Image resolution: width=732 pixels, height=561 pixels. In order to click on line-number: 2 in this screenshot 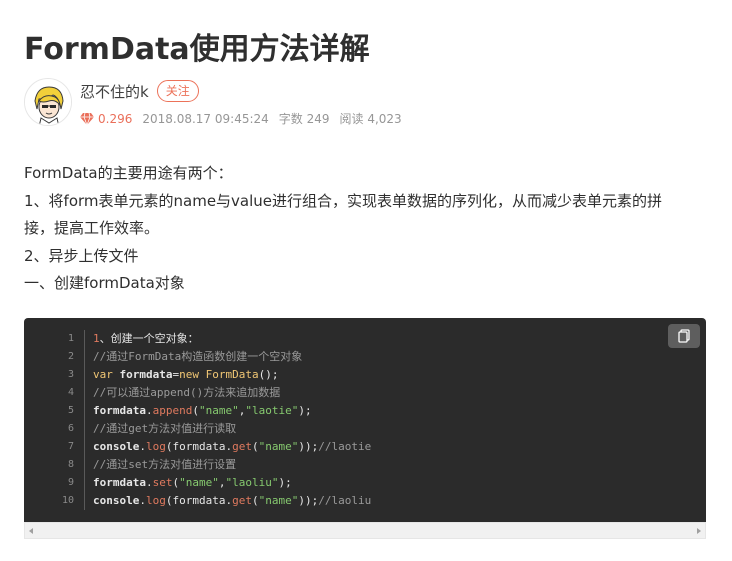, I will do `click(70, 356)`.